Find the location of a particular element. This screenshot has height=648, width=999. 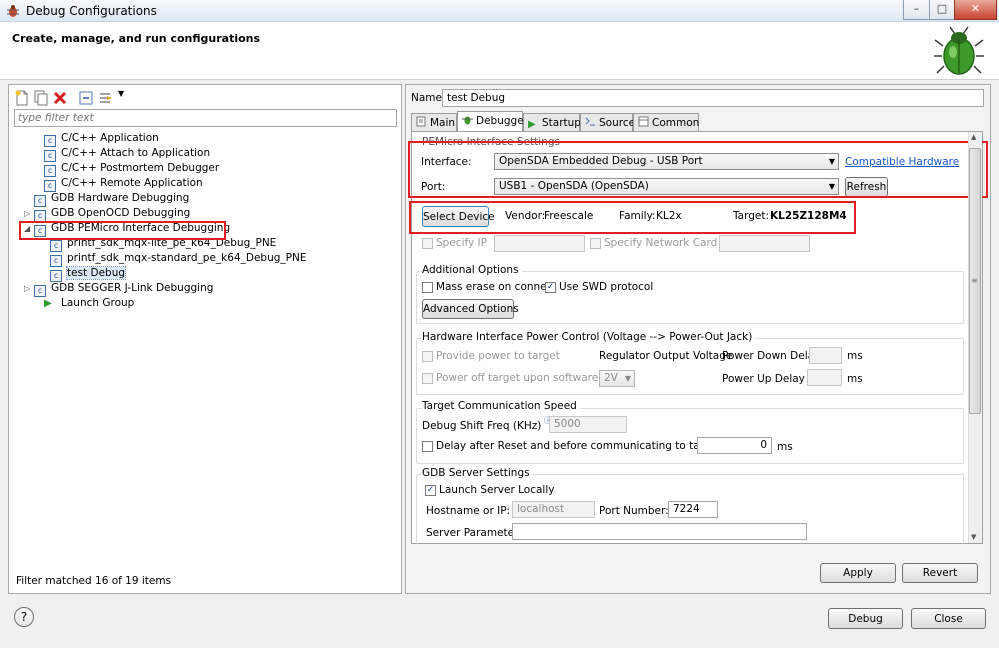

power-control-group is located at coordinates (690, 366).